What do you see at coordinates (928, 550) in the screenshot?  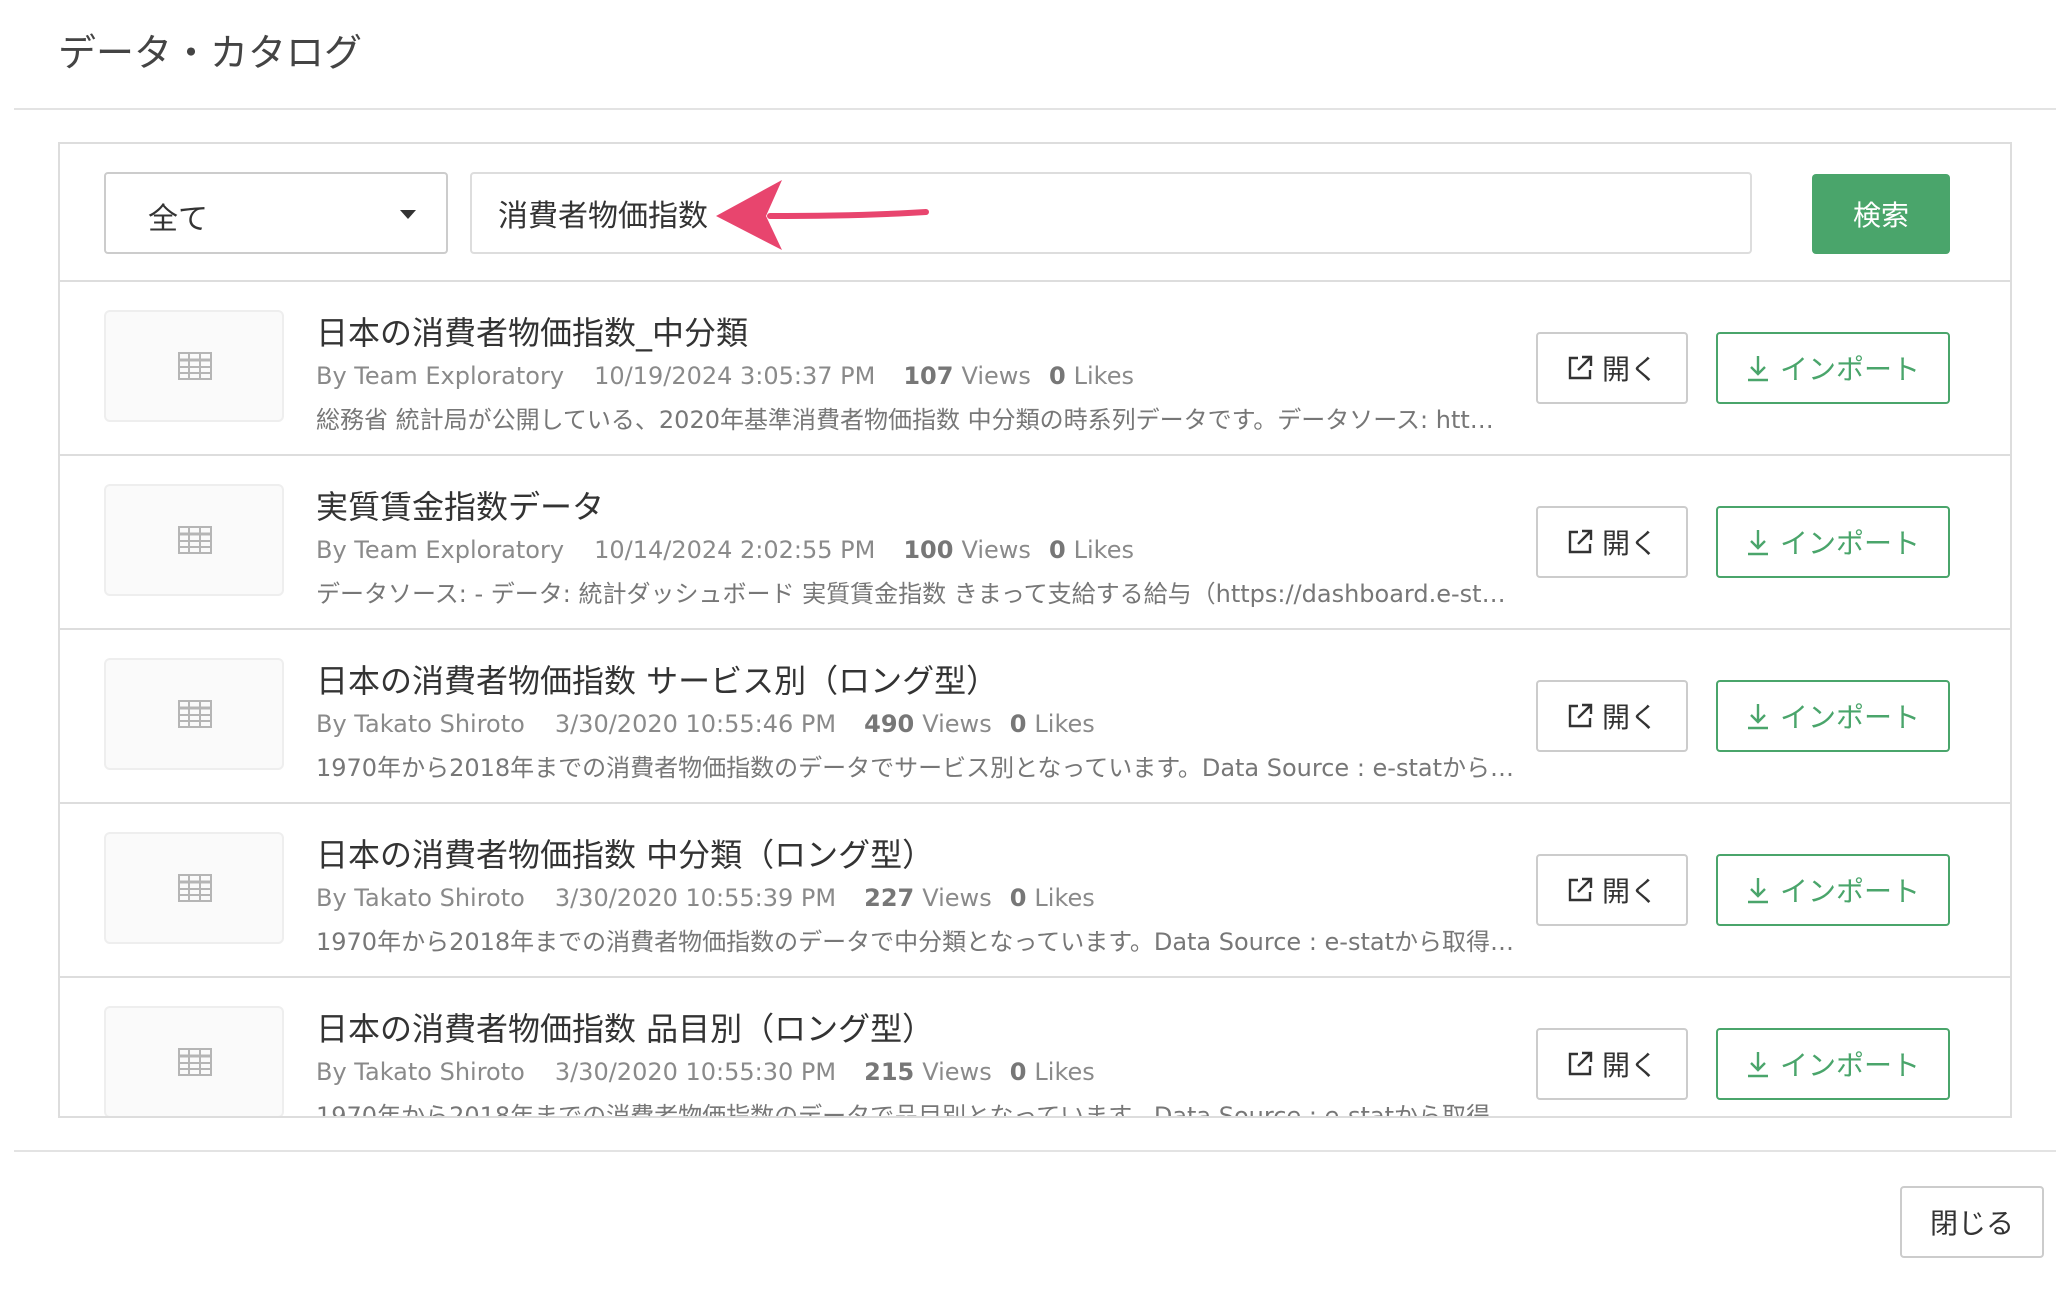 I see `views-count: 100` at bounding box center [928, 550].